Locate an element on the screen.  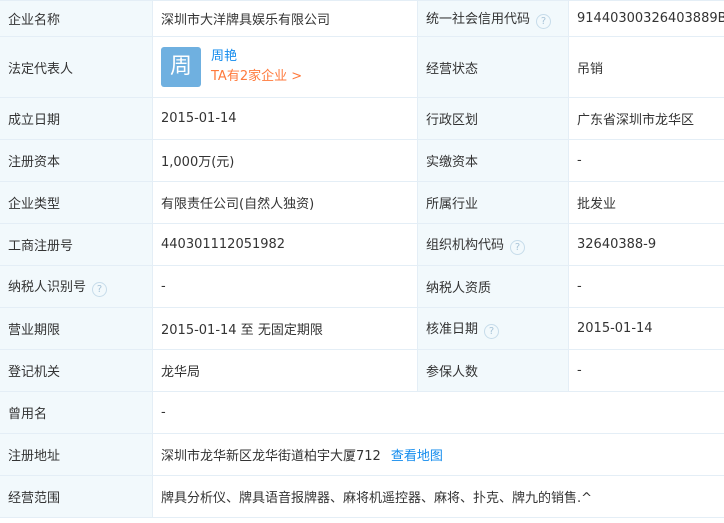
value-industry: 批发业 is located at coordinates (646, 202).